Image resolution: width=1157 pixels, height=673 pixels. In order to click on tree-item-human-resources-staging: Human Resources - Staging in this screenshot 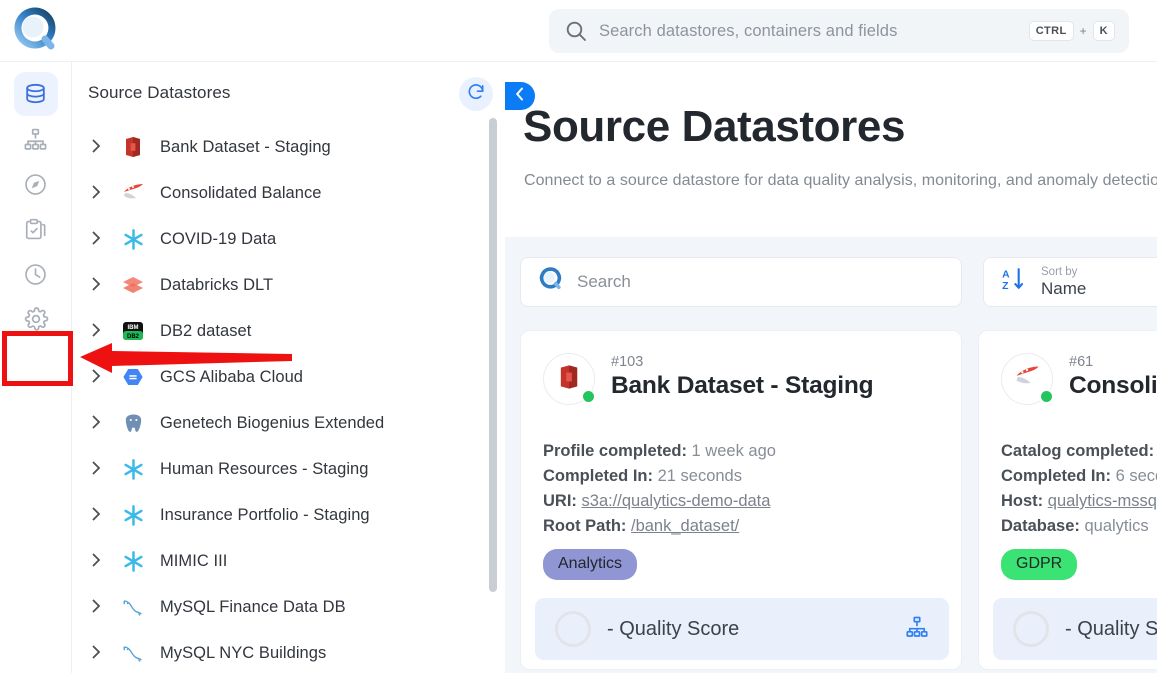, I will do `click(288, 469)`.